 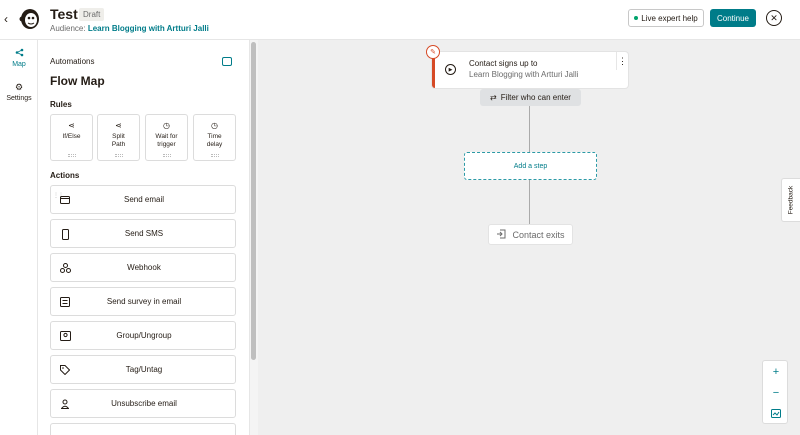 I want to click on rule-label: Split Path, so click(x=118, y=140).